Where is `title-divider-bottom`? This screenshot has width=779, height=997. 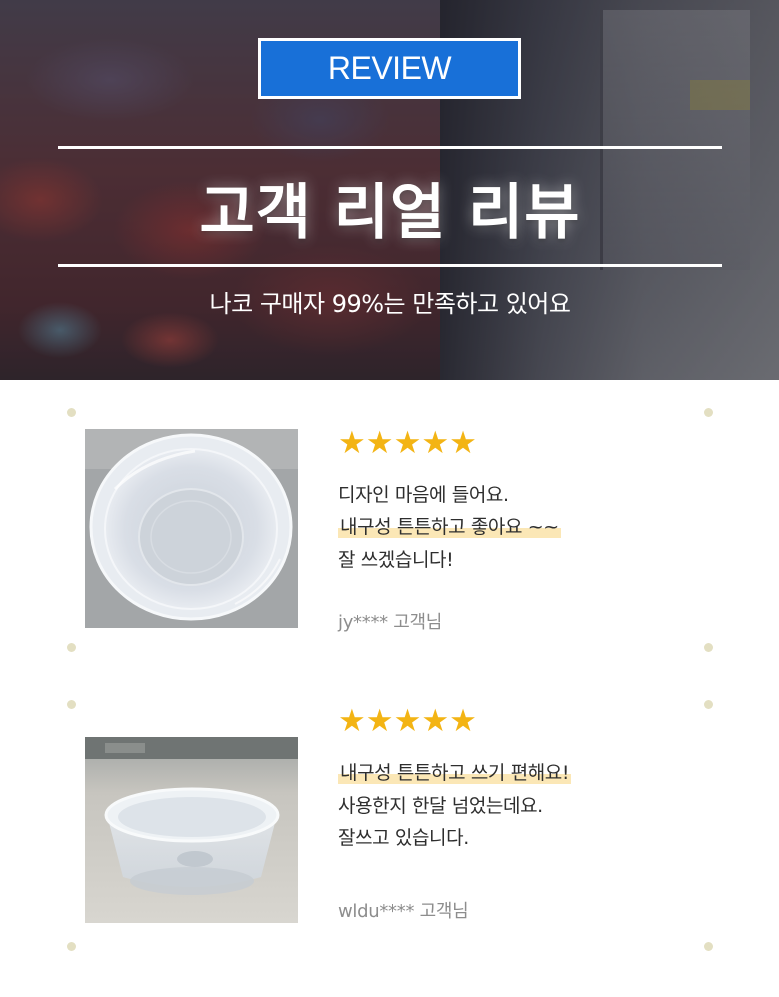 title-divider-bottom is located at coordinates (390, 265).